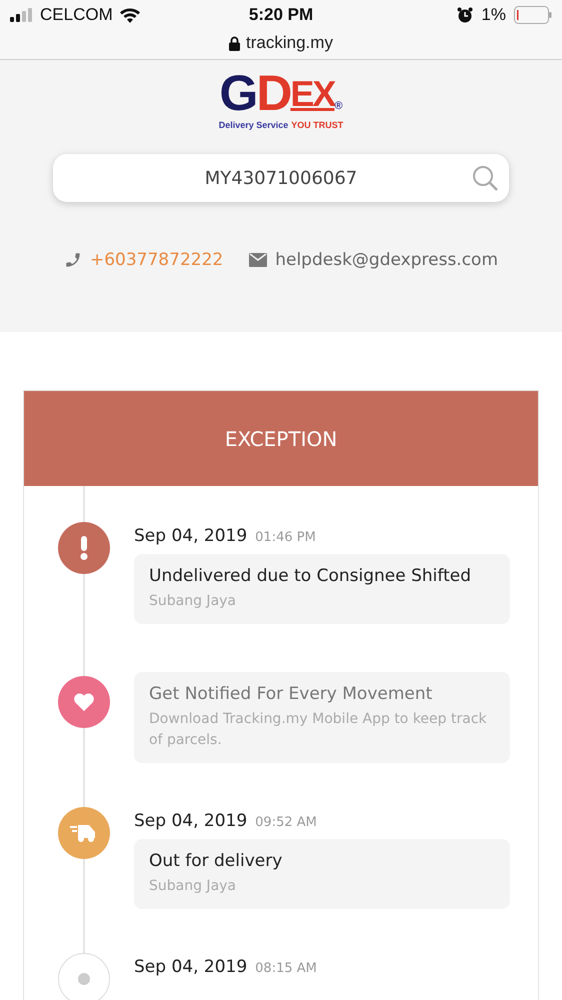  Describe the element at coordinates (237, 93) in the screenshot. I see `logo-letter: G` at that location.